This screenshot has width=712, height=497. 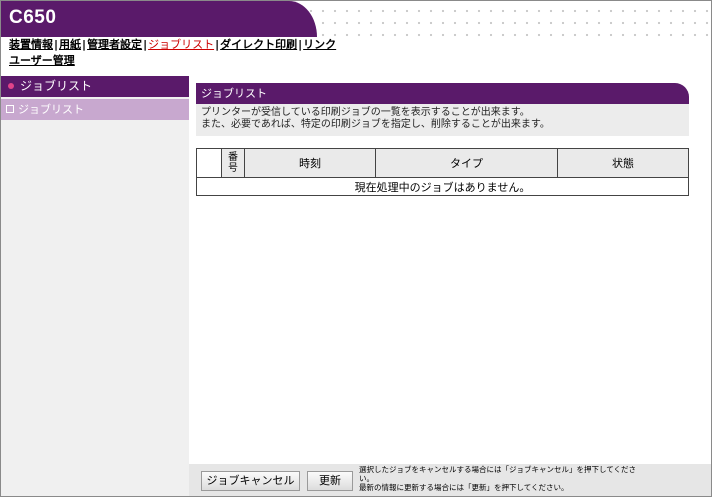 I want to click on top-nav-row2: ユーザー管理, so click(x=42, y=60).